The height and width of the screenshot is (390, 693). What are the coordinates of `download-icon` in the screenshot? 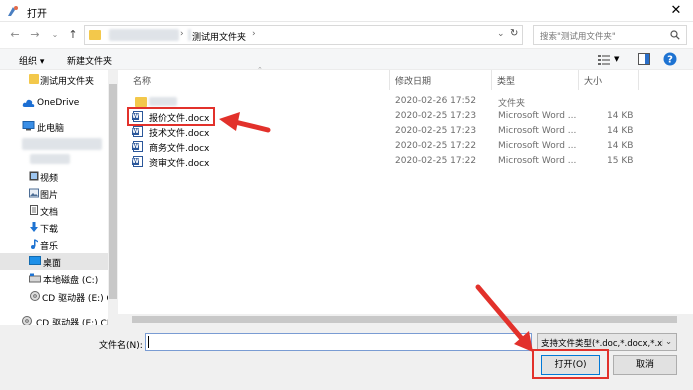 It's located at (34, 227).